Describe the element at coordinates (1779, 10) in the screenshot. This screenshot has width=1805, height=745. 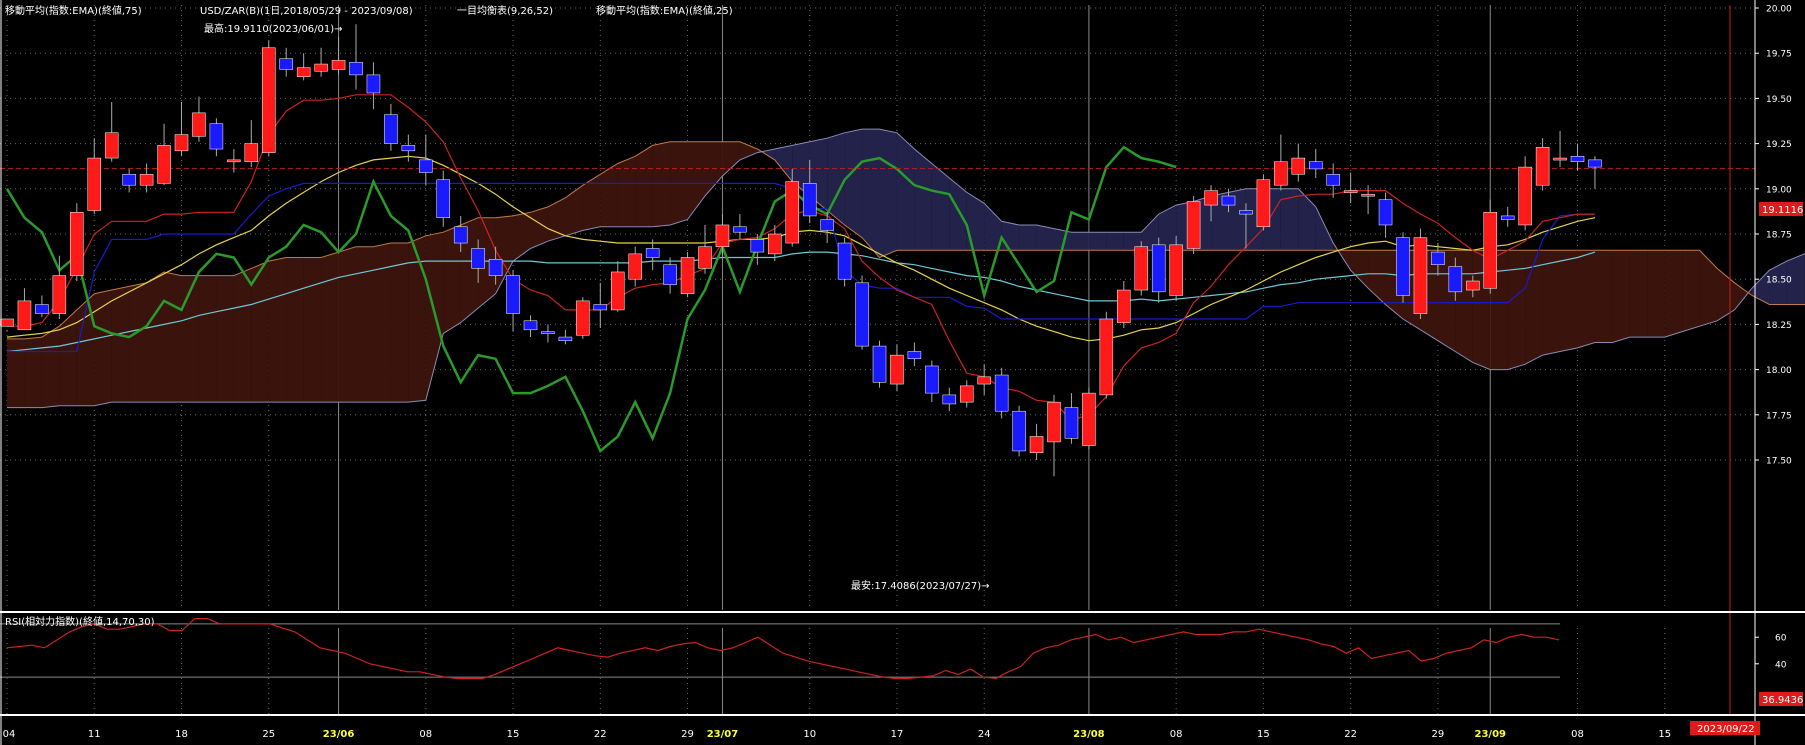
I see `y-tick-label: 20.00` at that location.